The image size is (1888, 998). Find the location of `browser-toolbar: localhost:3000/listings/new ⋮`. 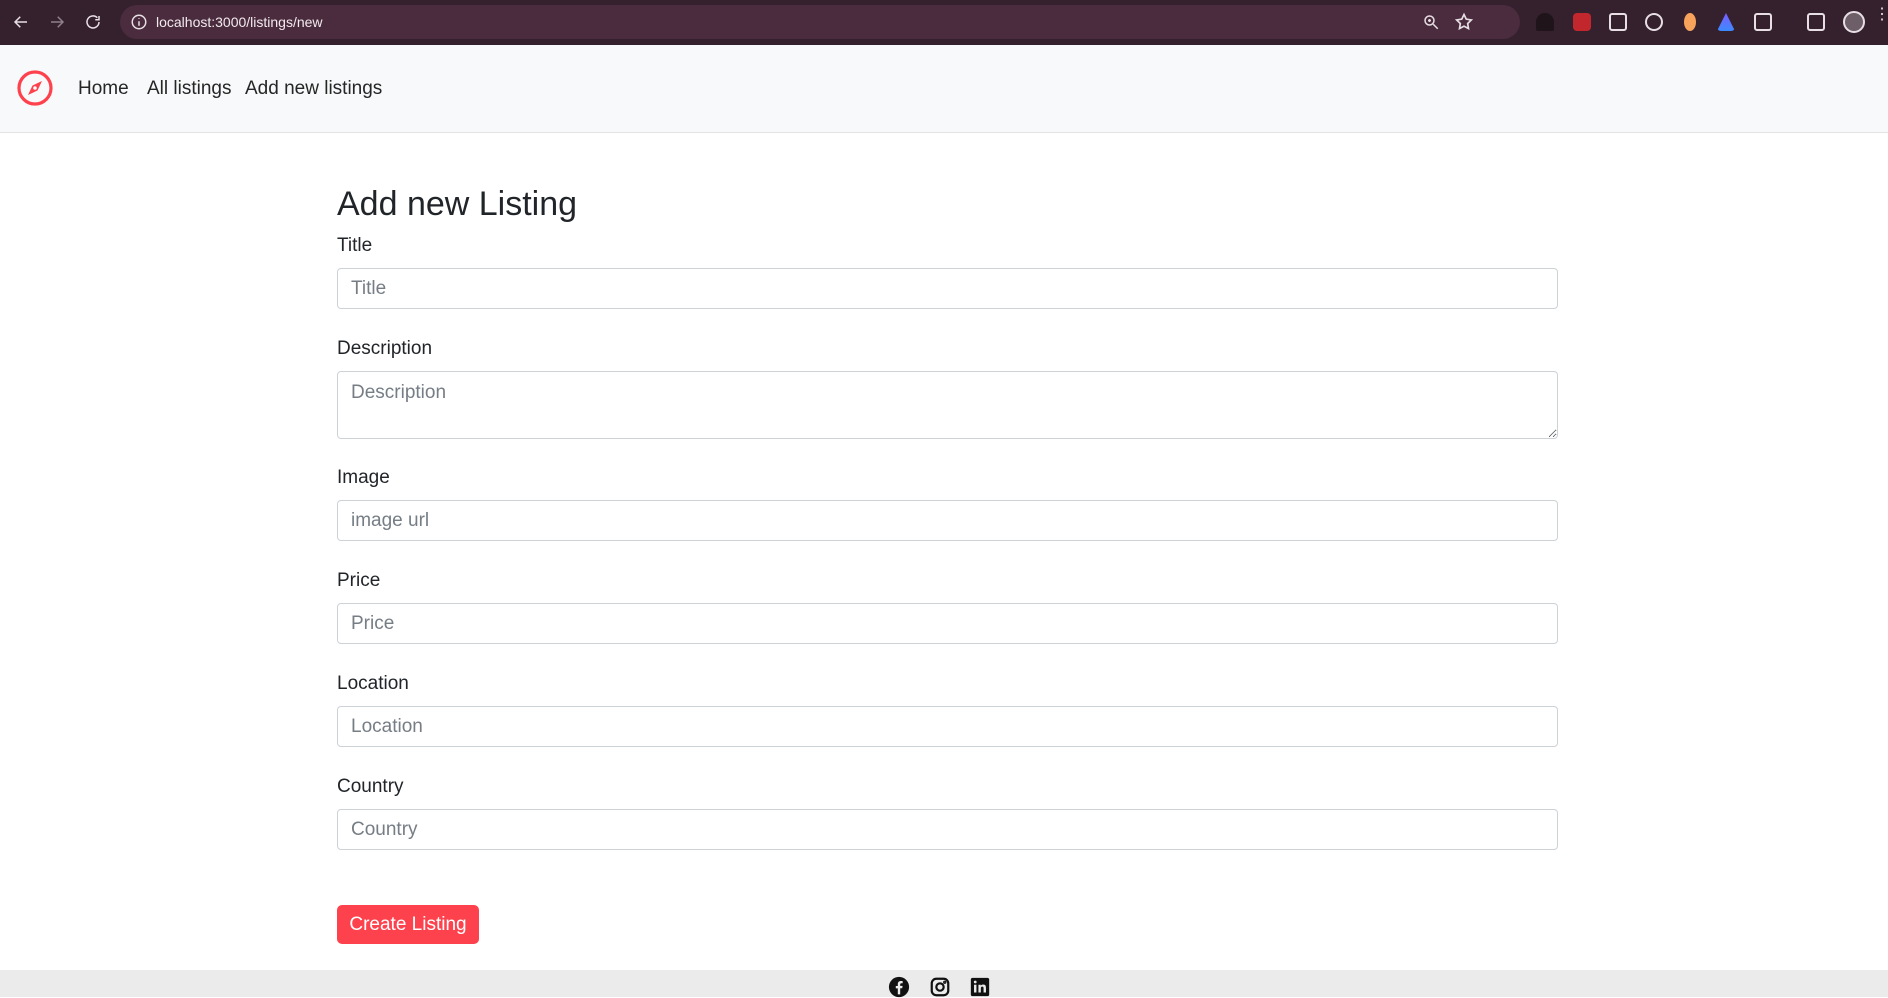

browser-toolbar: localhost:3000/listings/new ⋮ is located at coordinates (944, 22).